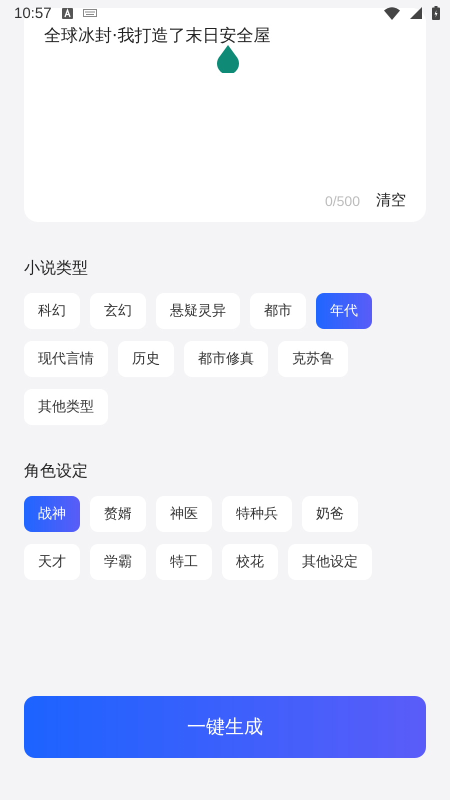 This screenshot has width=450, height=800. Describe the element at coordinates (89, 13) in the screenshot. I see `keyboard-icon` at that location.